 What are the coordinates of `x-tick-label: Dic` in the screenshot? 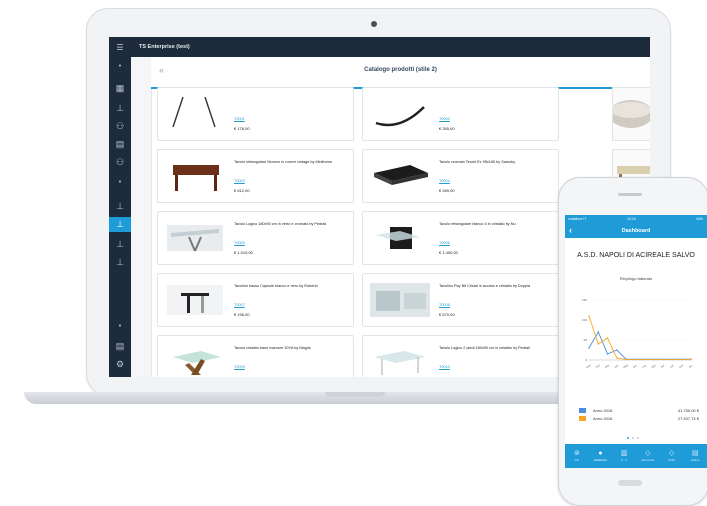 It's located at (691, 366).